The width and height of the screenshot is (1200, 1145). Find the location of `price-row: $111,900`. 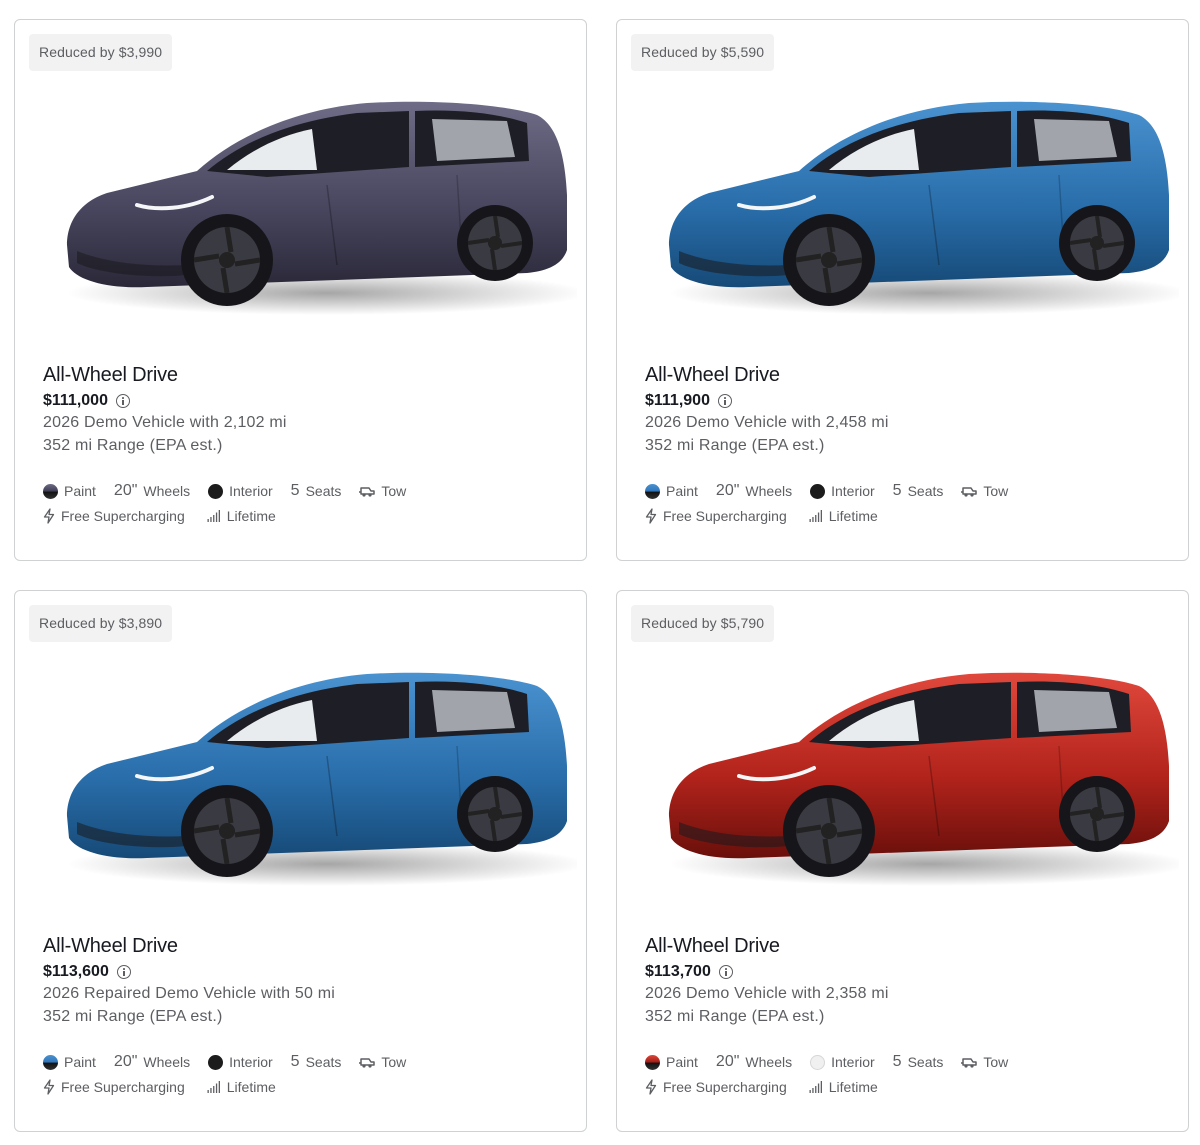

price-row: $111,900 is located at coordinates (688, 401).